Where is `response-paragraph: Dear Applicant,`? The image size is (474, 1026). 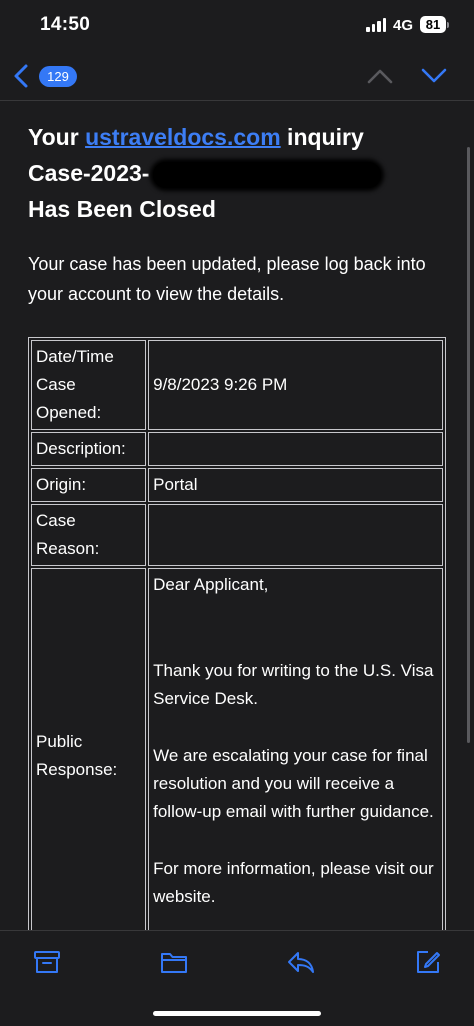 response-paragraph: Dear Applicant, is located at coordinates (211, 584).